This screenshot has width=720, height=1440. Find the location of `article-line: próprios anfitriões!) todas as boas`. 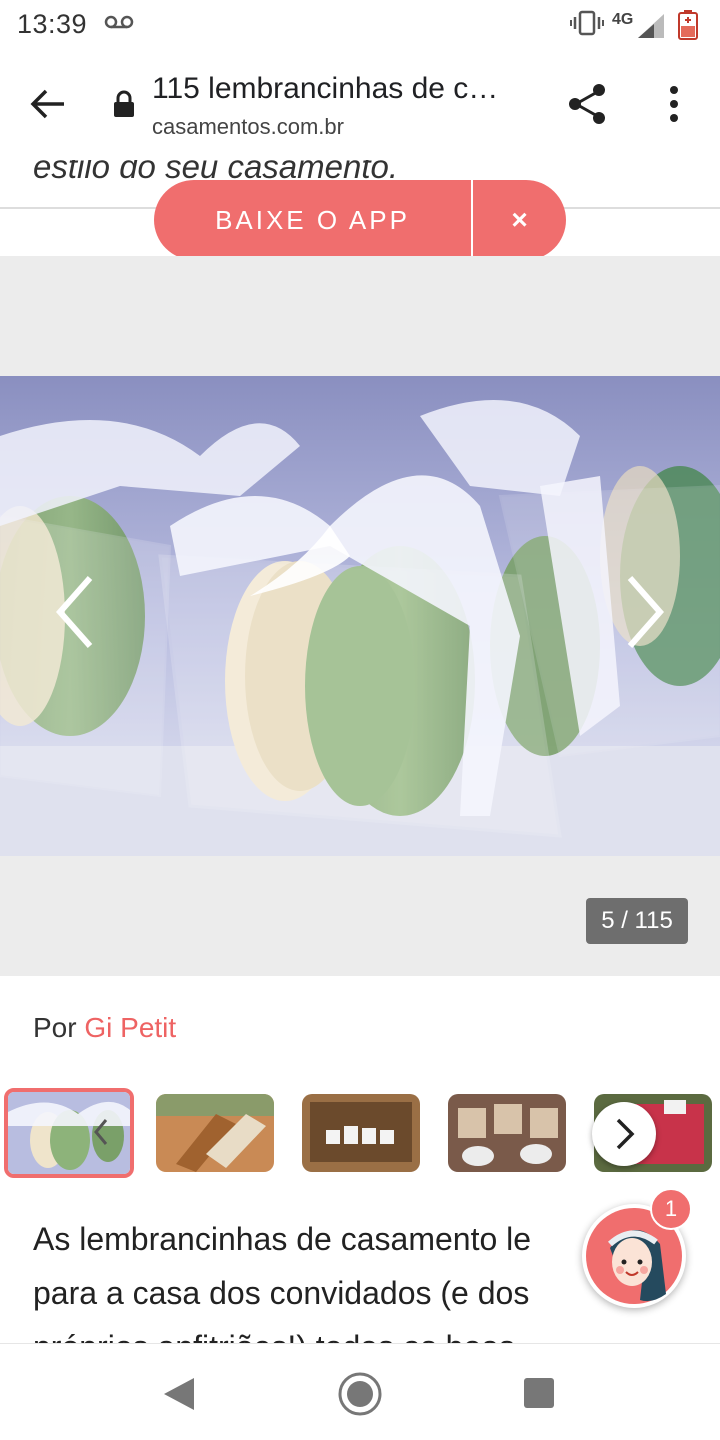

article-line: próprios anfitriões!) todas as boas is located at coordinates (353, 1331).